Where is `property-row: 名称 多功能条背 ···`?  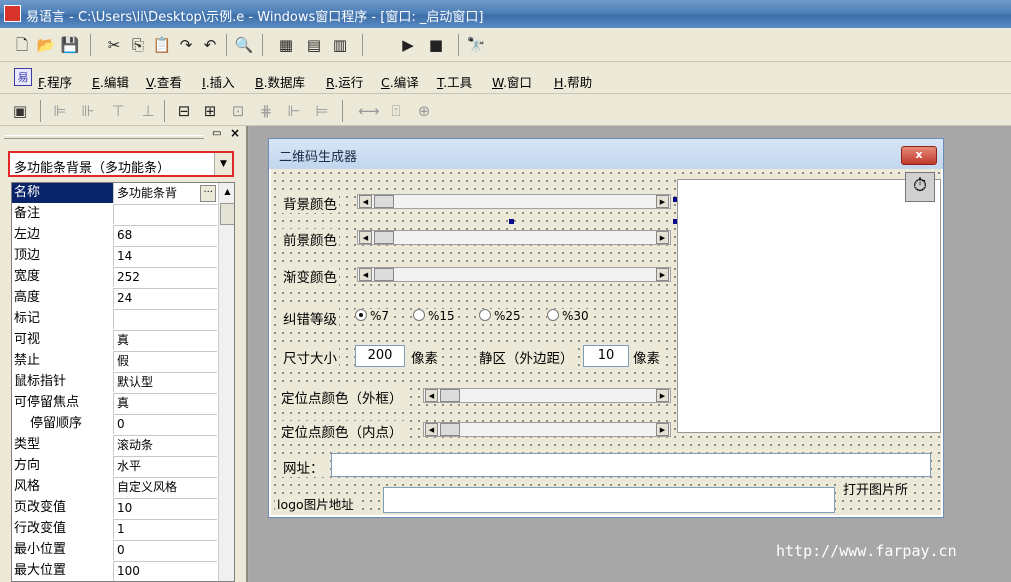 property-row: 名称 多功能条背 ··· is located at coordinates (114, 194).